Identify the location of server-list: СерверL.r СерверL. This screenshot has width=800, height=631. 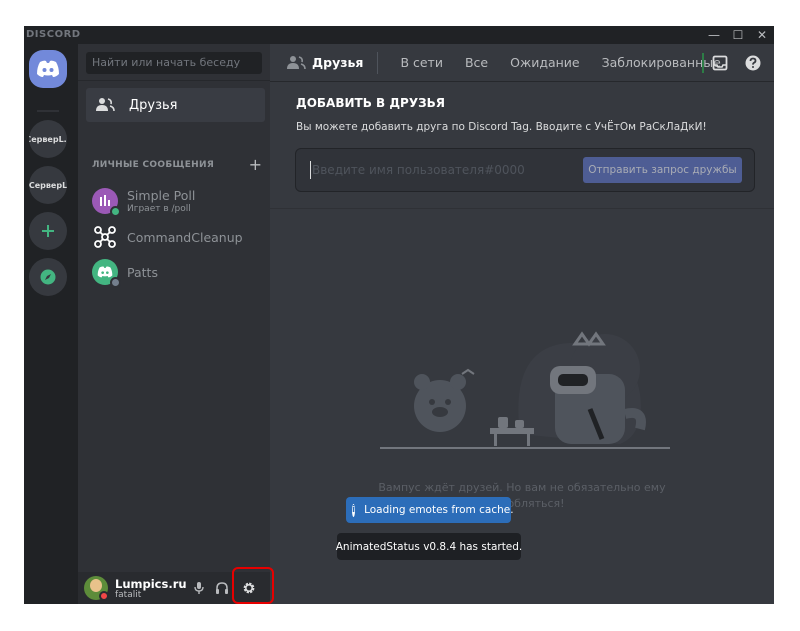
(51, 324).